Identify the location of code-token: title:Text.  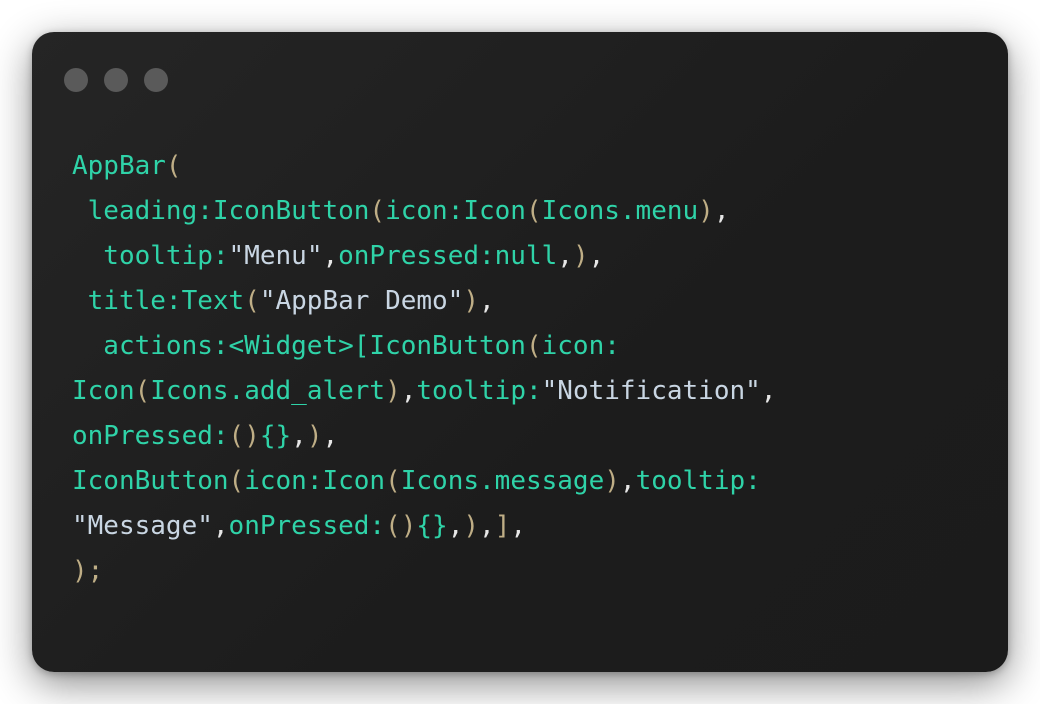
(158, 301).